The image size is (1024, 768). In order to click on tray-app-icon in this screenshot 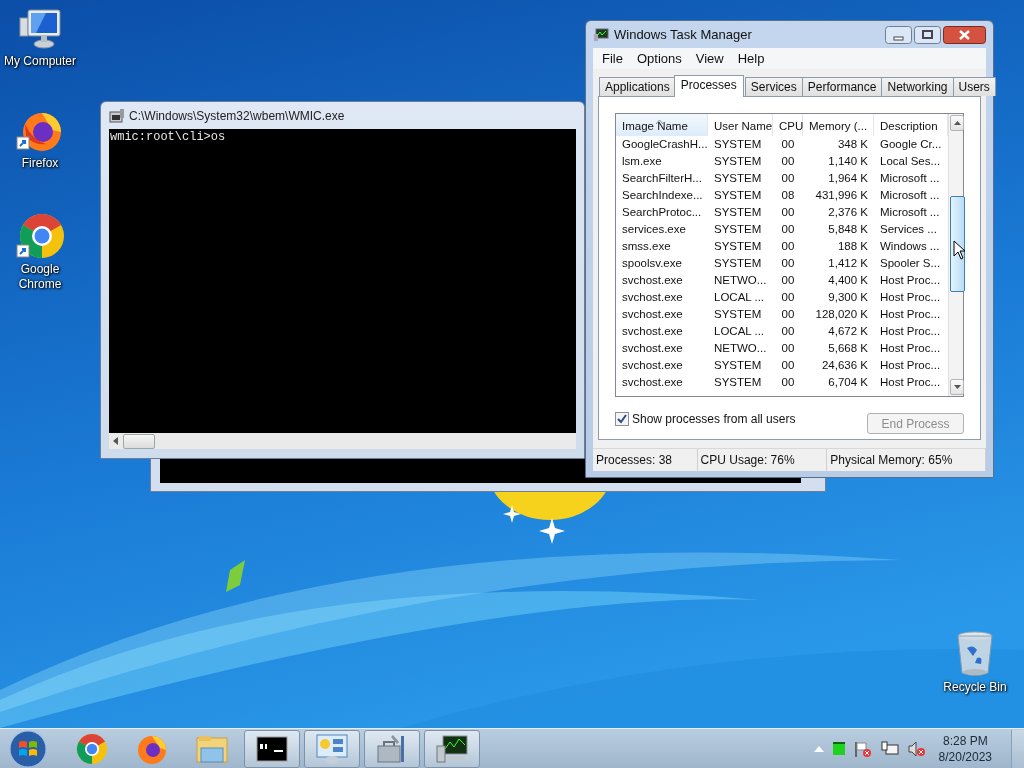, I will do `click(838, 748)`.